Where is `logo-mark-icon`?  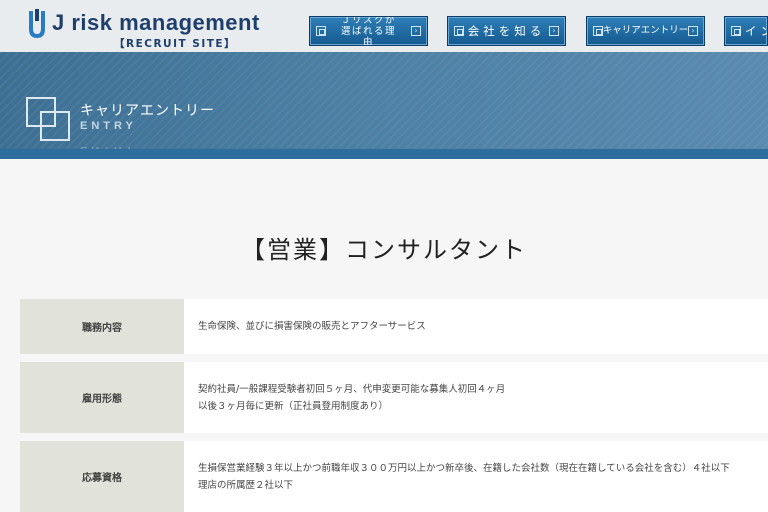 logo-mark-icon is located at coordinates (37, 24).